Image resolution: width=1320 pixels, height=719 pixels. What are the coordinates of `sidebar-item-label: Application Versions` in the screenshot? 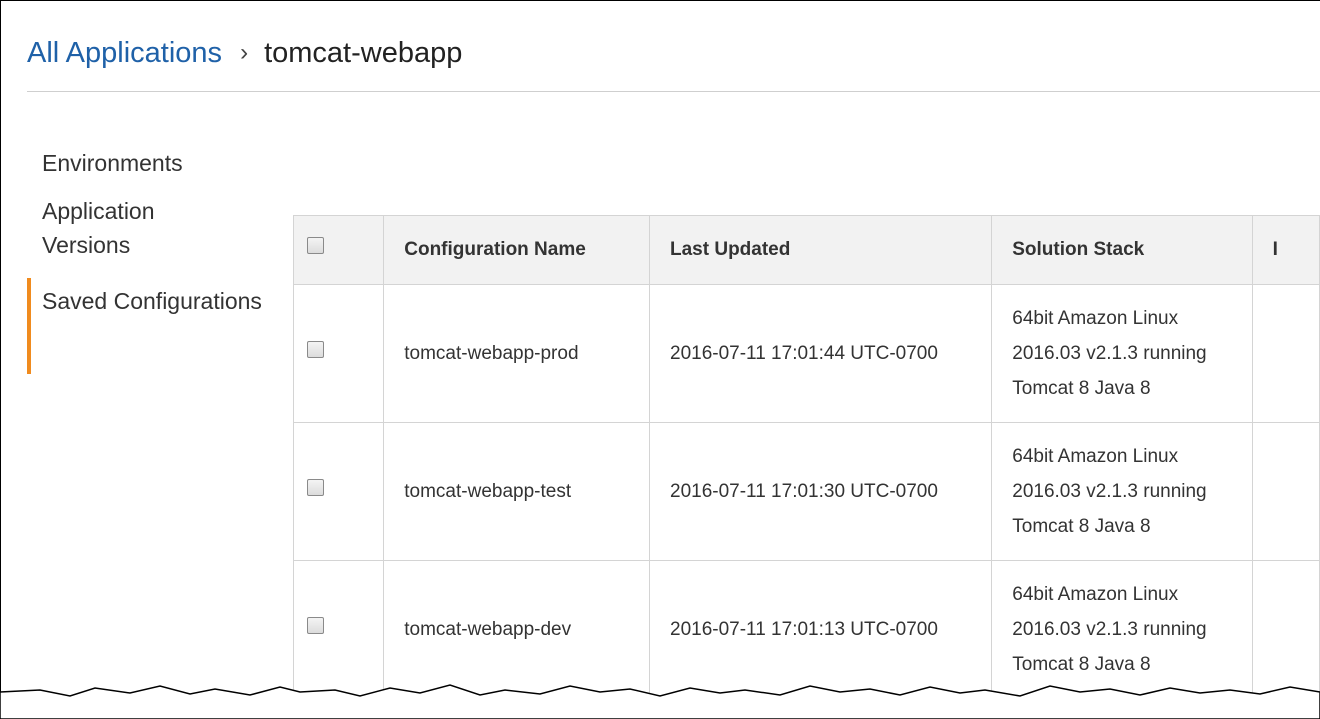 It's located at (98, 228).